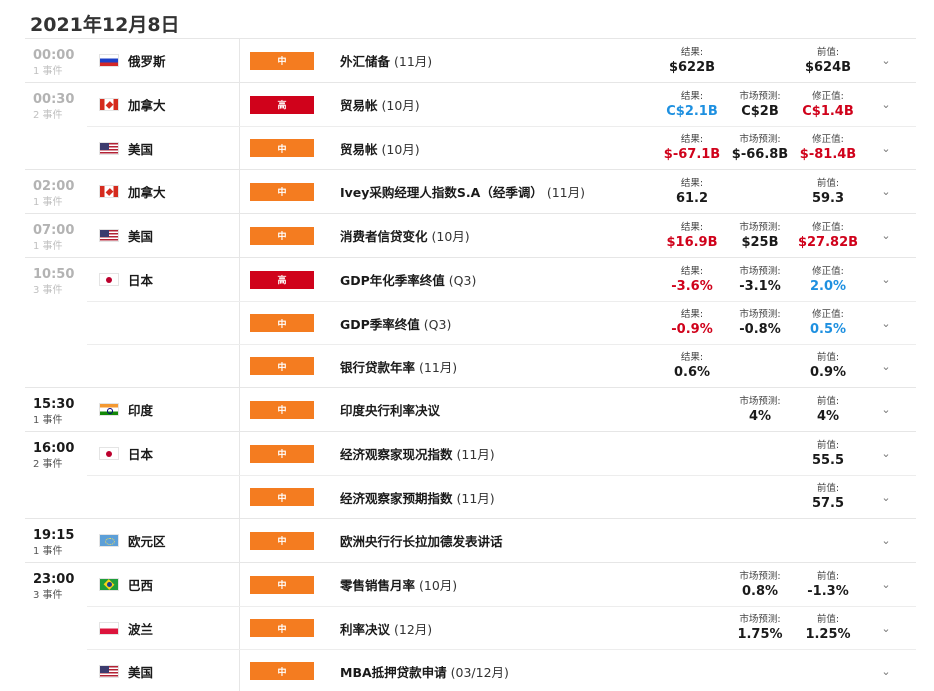 The height and width of the screenshot is (691, 934). Describe the element at coordinates (365, 629) in the screenshot. I see `event-name: 利率决议` at that location.